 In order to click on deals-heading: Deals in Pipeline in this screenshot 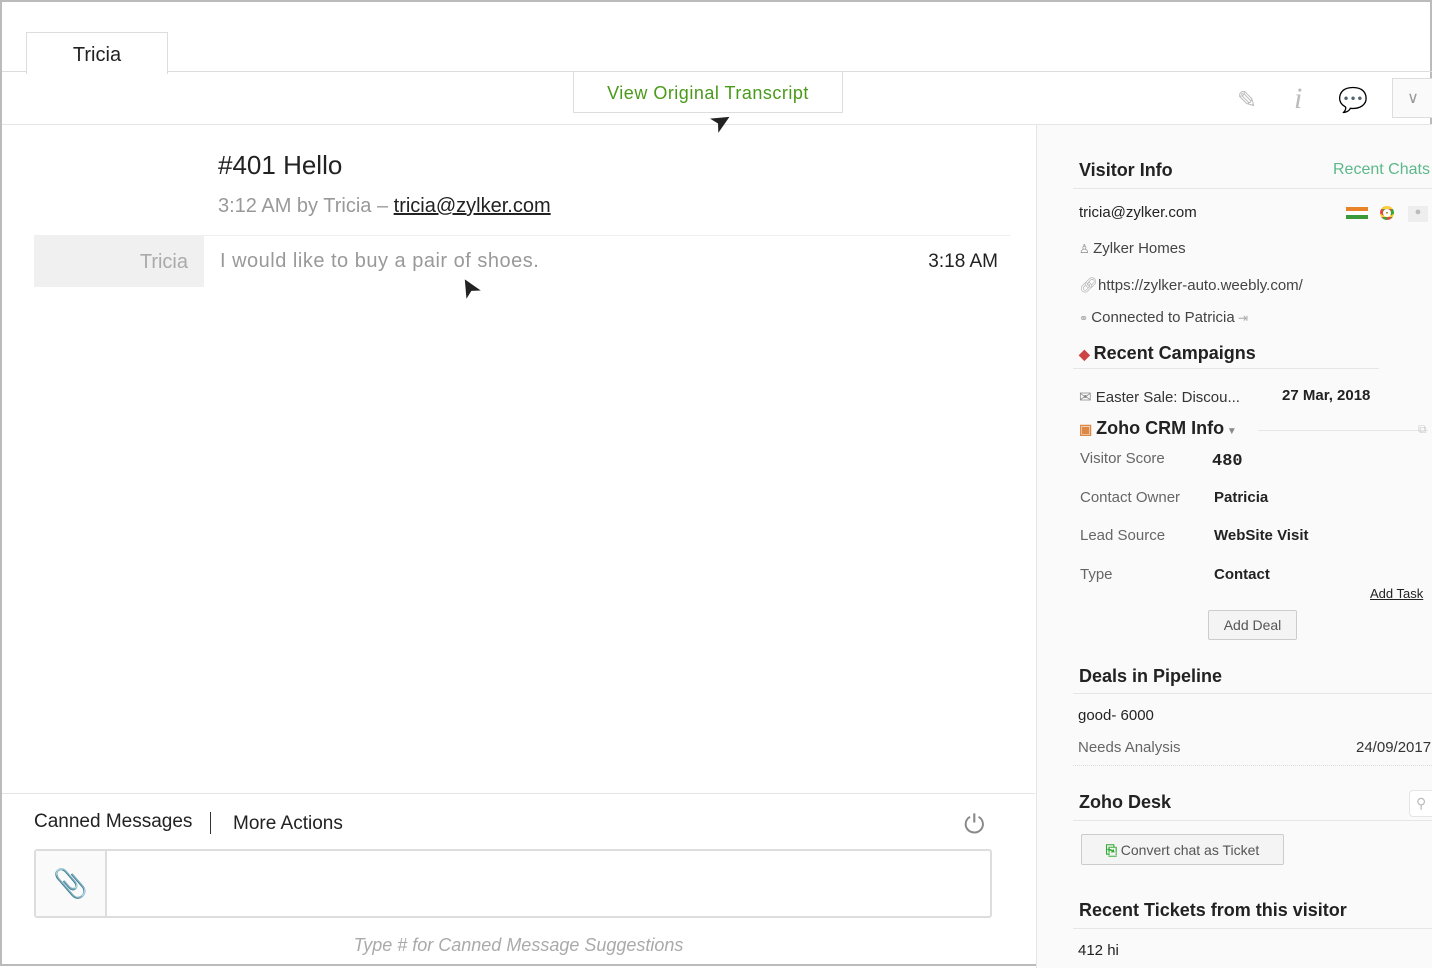, I will do `click(1151, 676)`.